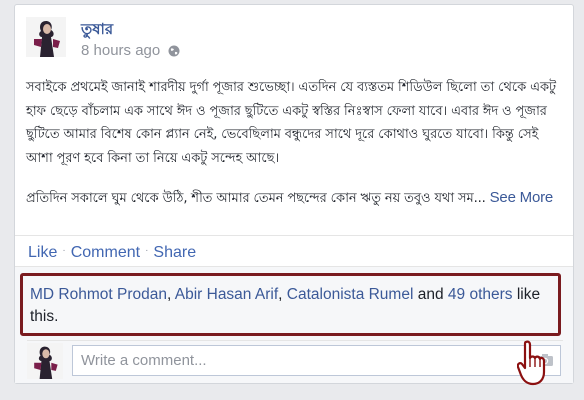 The height and width of the screenshot is (400, 584). Describe the element at coordinates (45, 361) in the screenshot. I see `commenter-avatar` at that location.